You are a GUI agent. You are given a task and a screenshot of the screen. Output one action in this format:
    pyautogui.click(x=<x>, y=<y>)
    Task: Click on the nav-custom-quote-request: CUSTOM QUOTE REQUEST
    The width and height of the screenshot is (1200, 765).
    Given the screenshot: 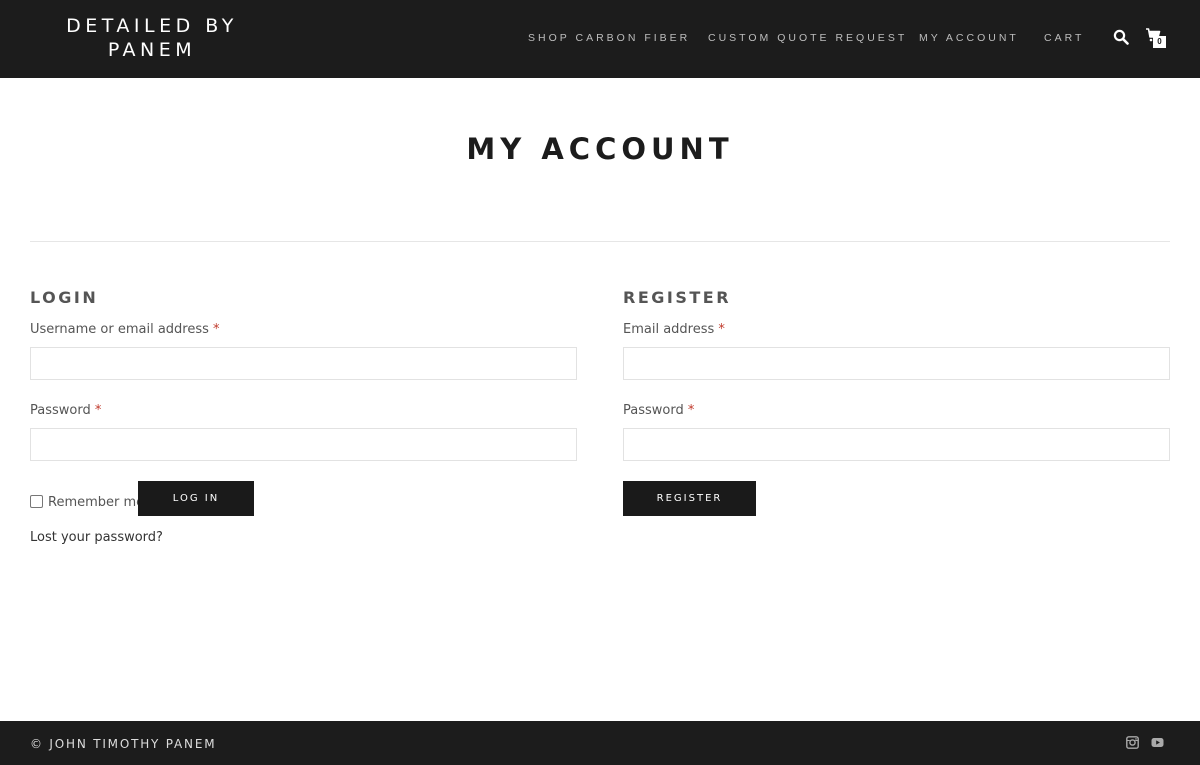 What is the action you would take?
    pyautogui.click(x=807, y=38)
    